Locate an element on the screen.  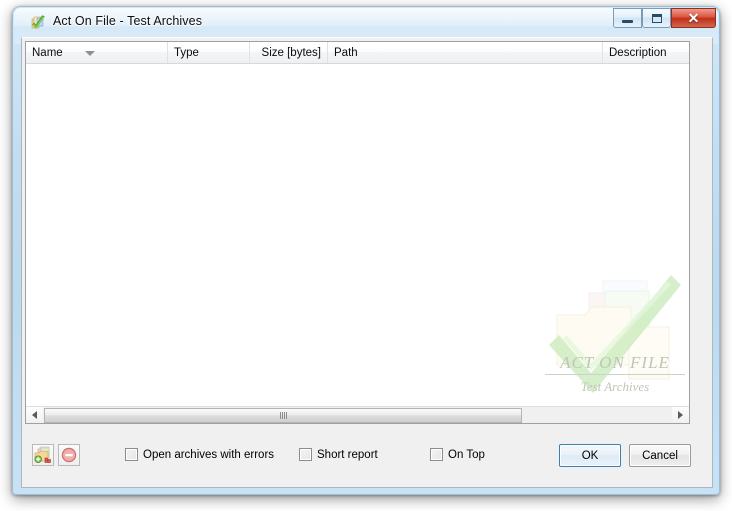
column-header-size-label: Size [bytes] is located at coordinates (291, 52).